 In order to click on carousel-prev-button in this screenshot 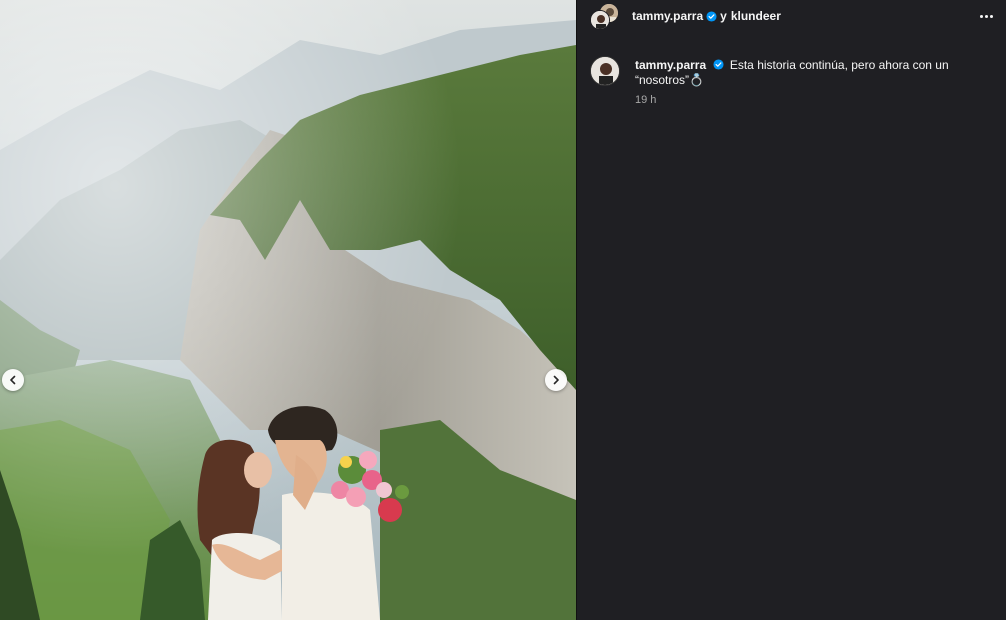, I will do `click(13, 380)`.